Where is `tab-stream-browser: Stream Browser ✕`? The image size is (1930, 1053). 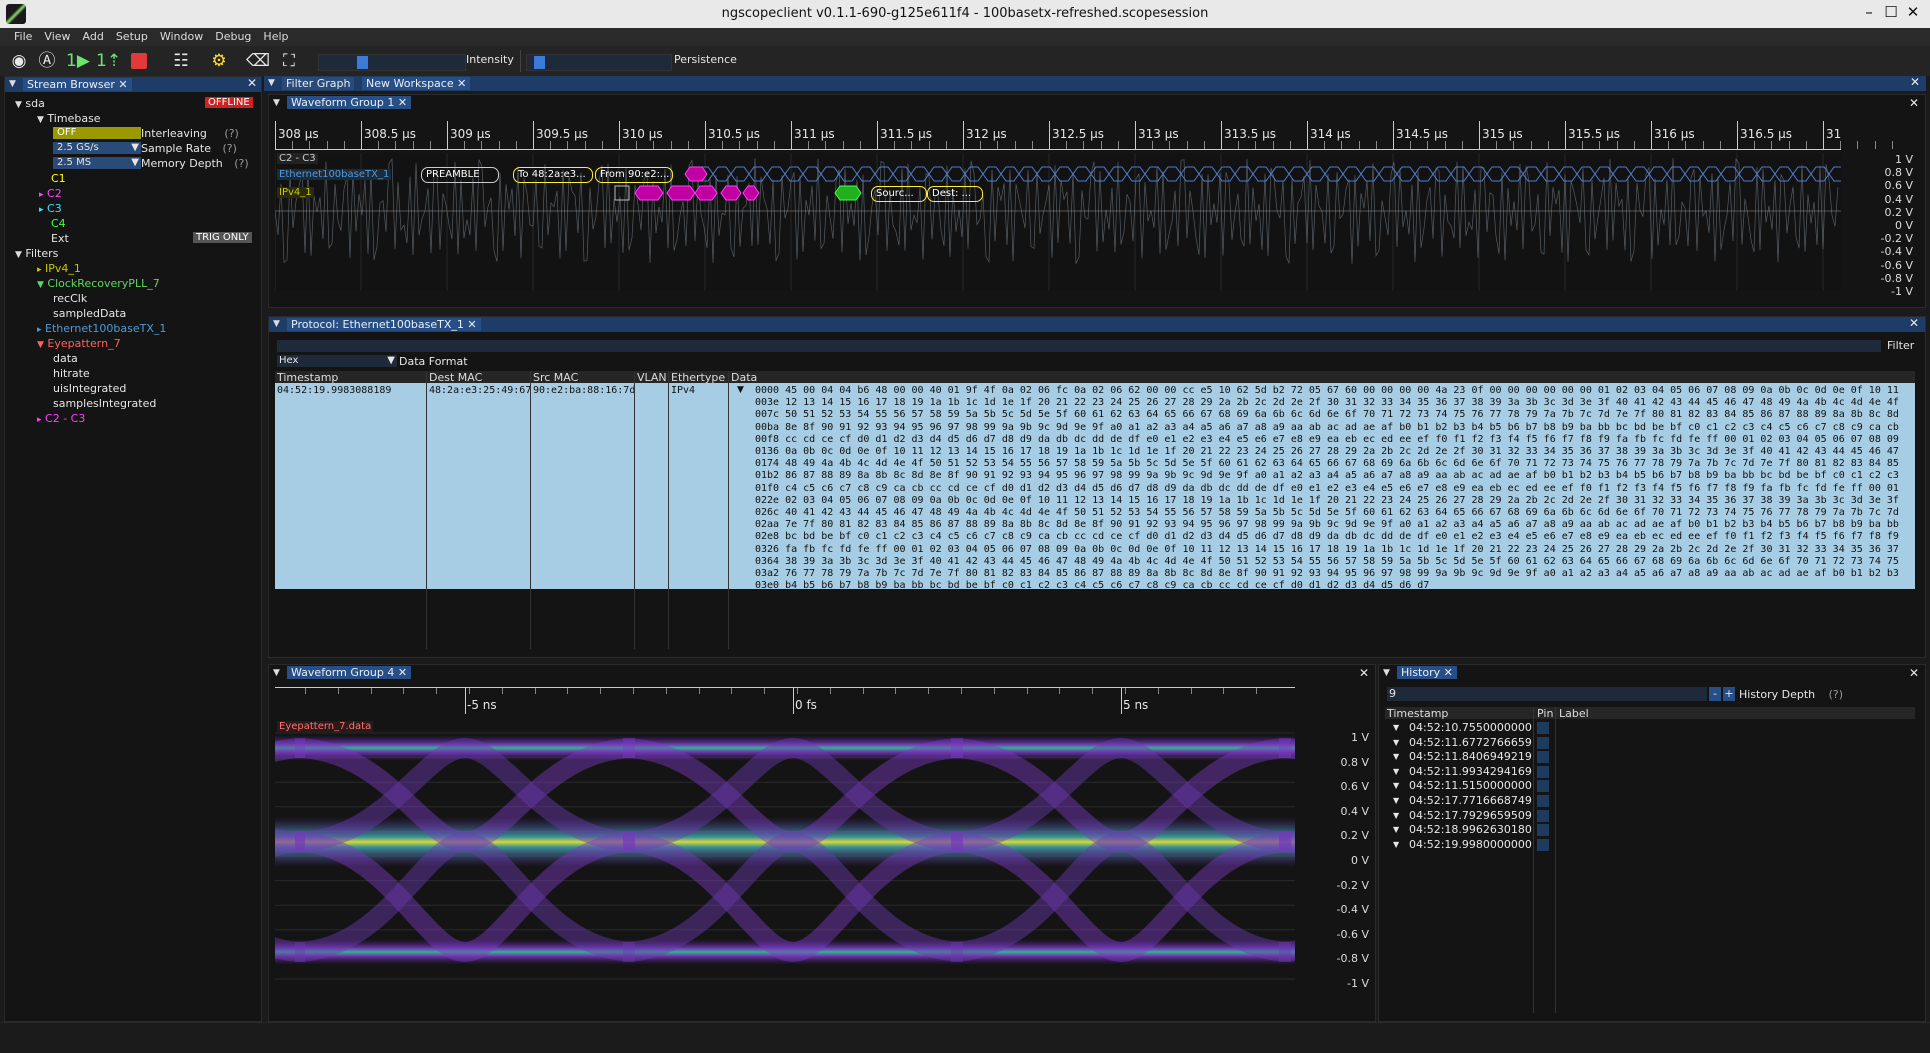 tab-stream-browser: Stream Browser ✕ is located at coordinates (77, 84).